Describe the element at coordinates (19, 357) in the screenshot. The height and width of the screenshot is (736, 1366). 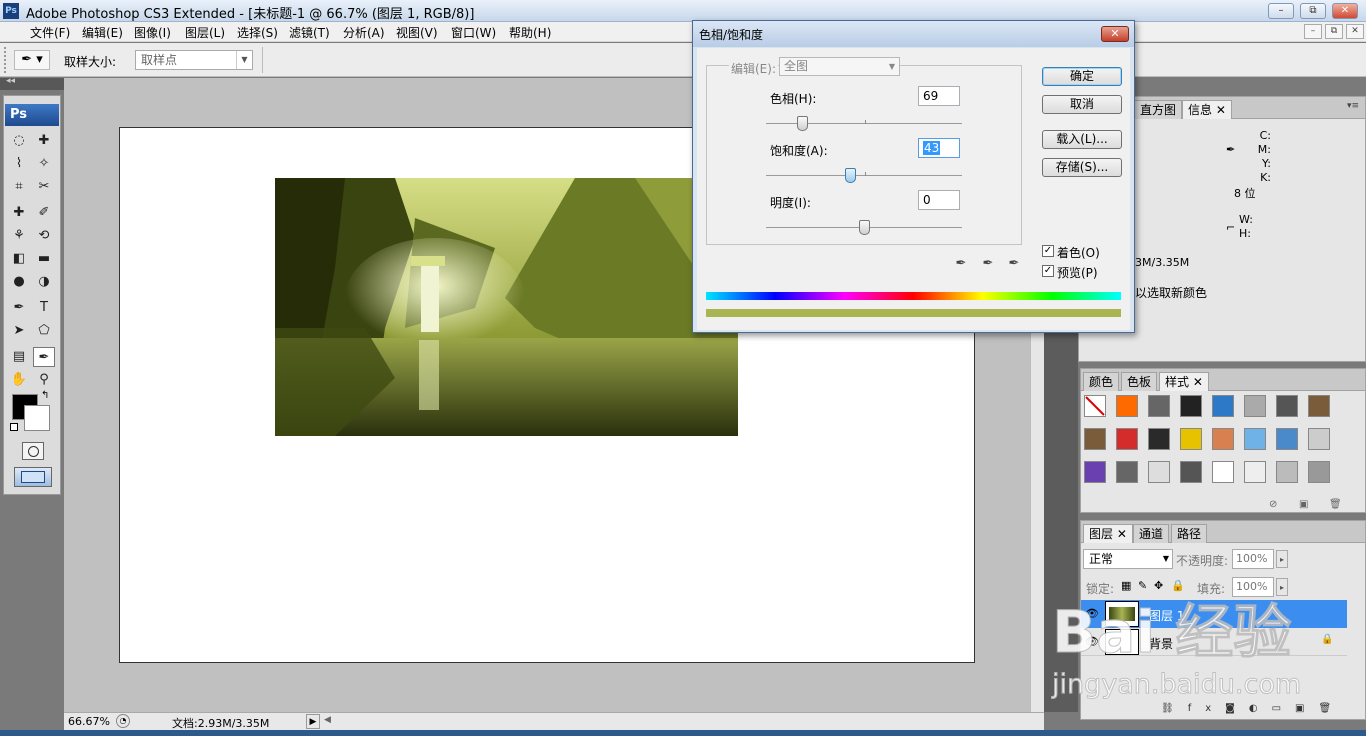
I see `notes-icon: ▤` at that location.